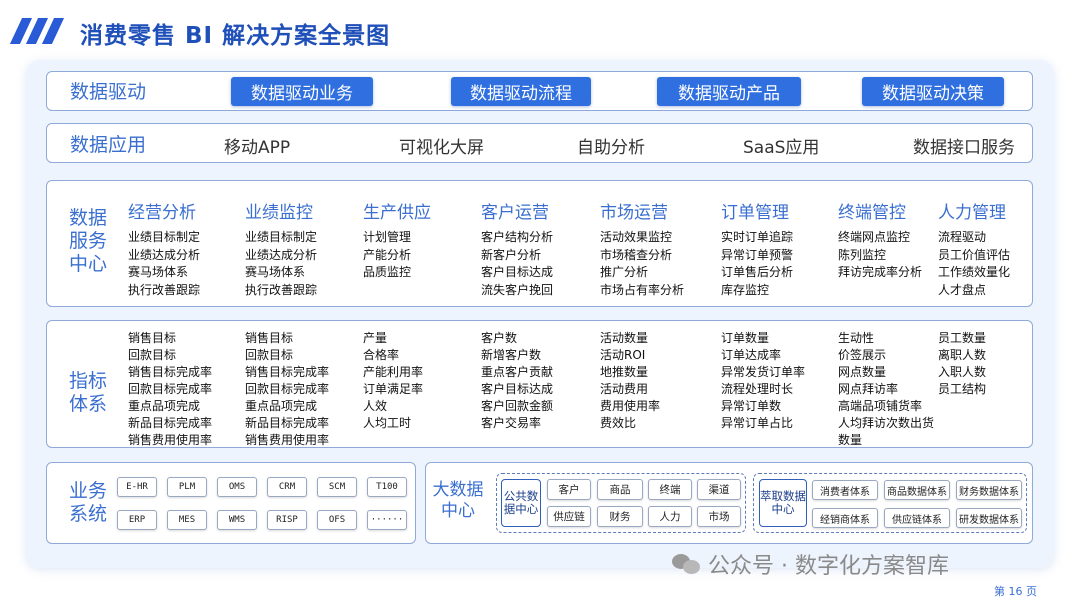 Image resolution: width=1080 pixels, height=608 pixels. Describe the element at coordinates (108, 145) in the screenshot. I see `apps-label: 数据应用` at that location.